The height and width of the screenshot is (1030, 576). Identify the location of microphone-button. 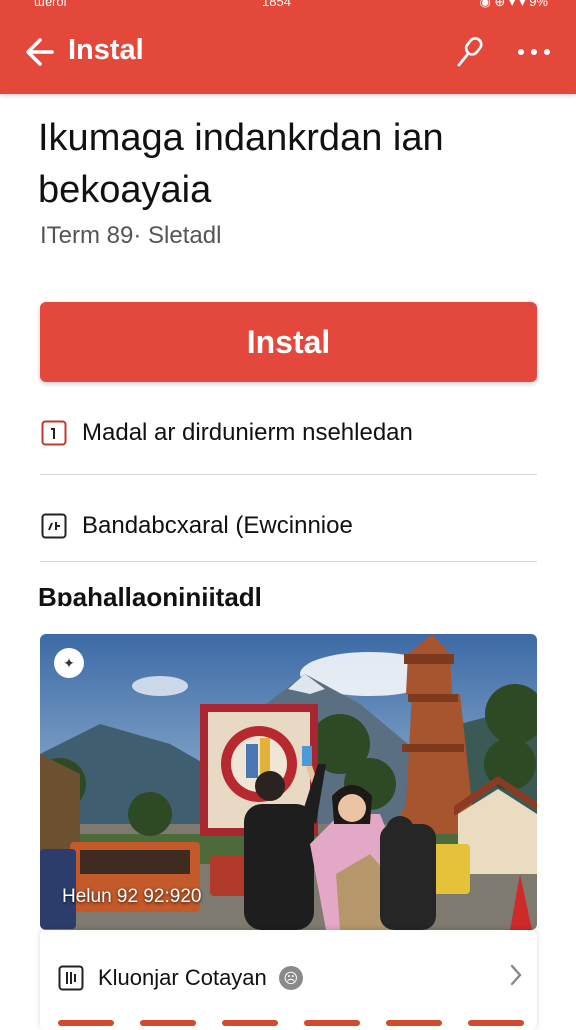
(470, 52).